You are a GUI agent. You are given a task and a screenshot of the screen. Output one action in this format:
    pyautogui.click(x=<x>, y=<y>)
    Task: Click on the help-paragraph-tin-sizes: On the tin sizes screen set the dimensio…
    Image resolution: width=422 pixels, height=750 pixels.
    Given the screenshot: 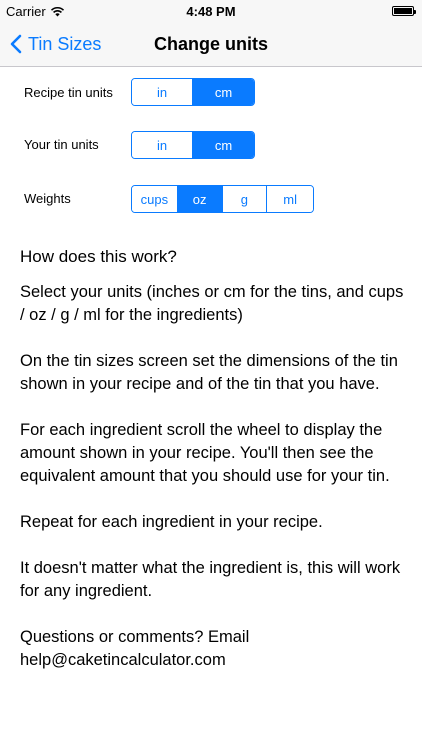 What is the action you would take?
    pyautogui.click(x=209, y=372)
    